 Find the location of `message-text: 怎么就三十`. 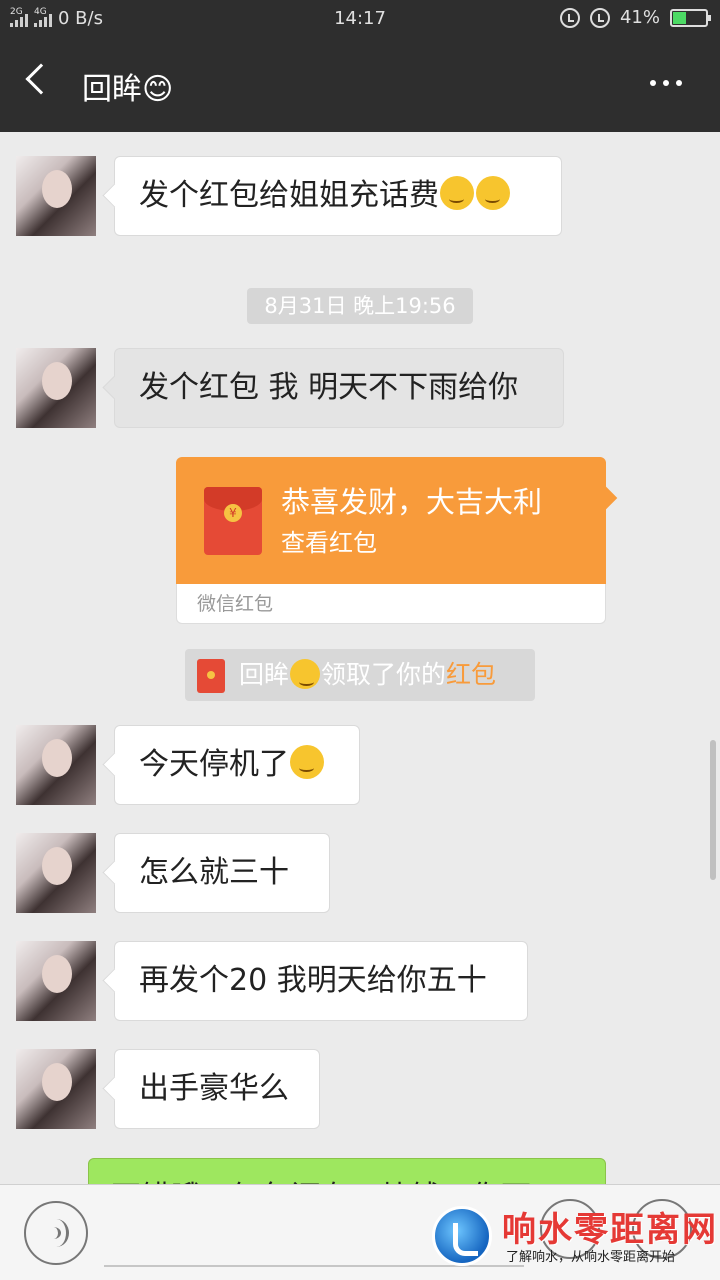

message-text: 怎么就三十 is located at coordinates (214, 872).